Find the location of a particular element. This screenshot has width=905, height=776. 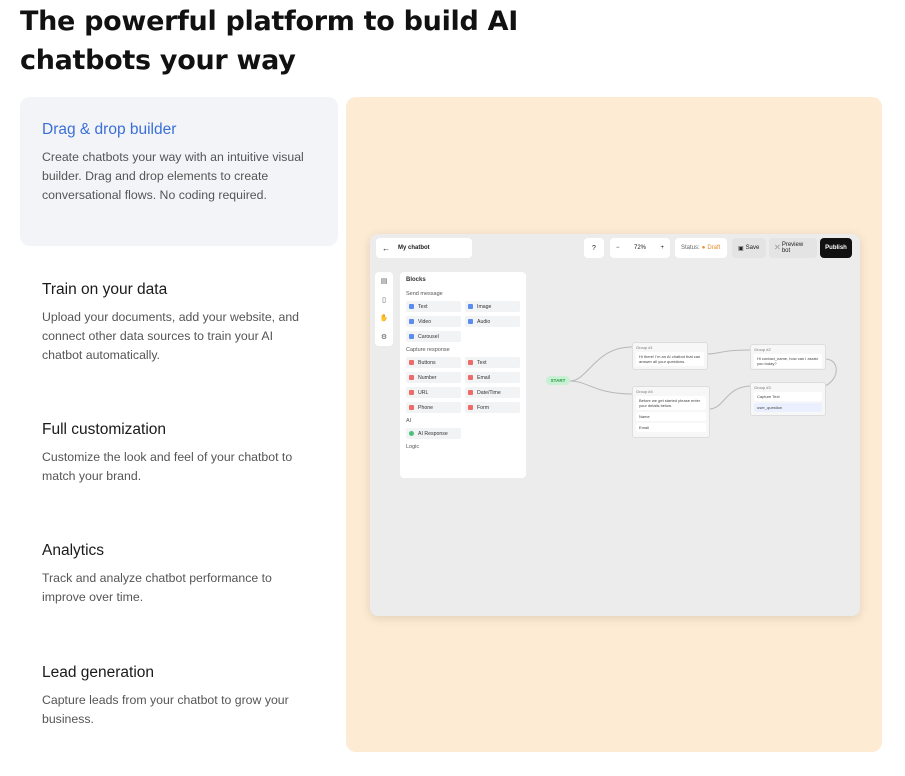

flow-connectors is located at coordinates (703, 378).